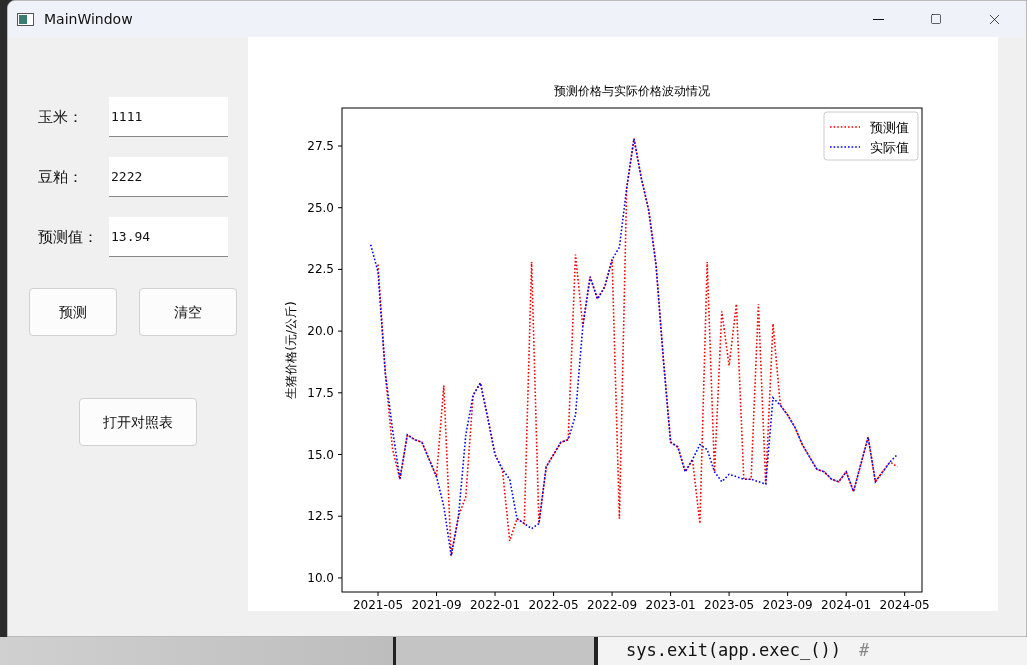 This screenshot has width=1027, height=665. I want to click on x-tick-label: 2024-05, so click(904, 604).